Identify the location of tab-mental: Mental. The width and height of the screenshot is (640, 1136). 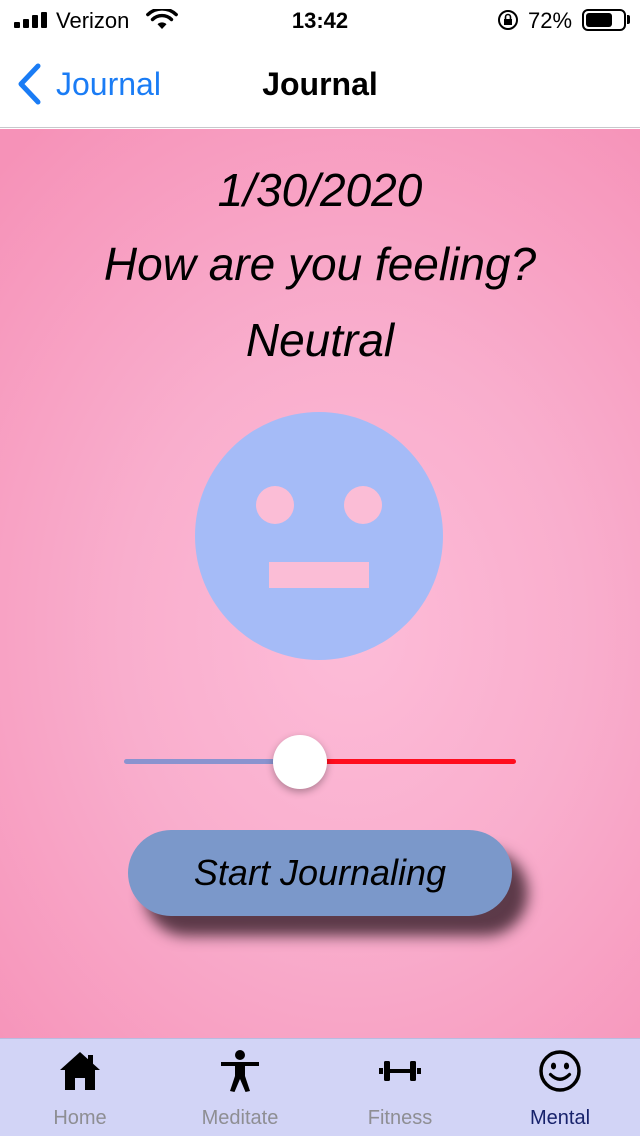
(560, 1087).